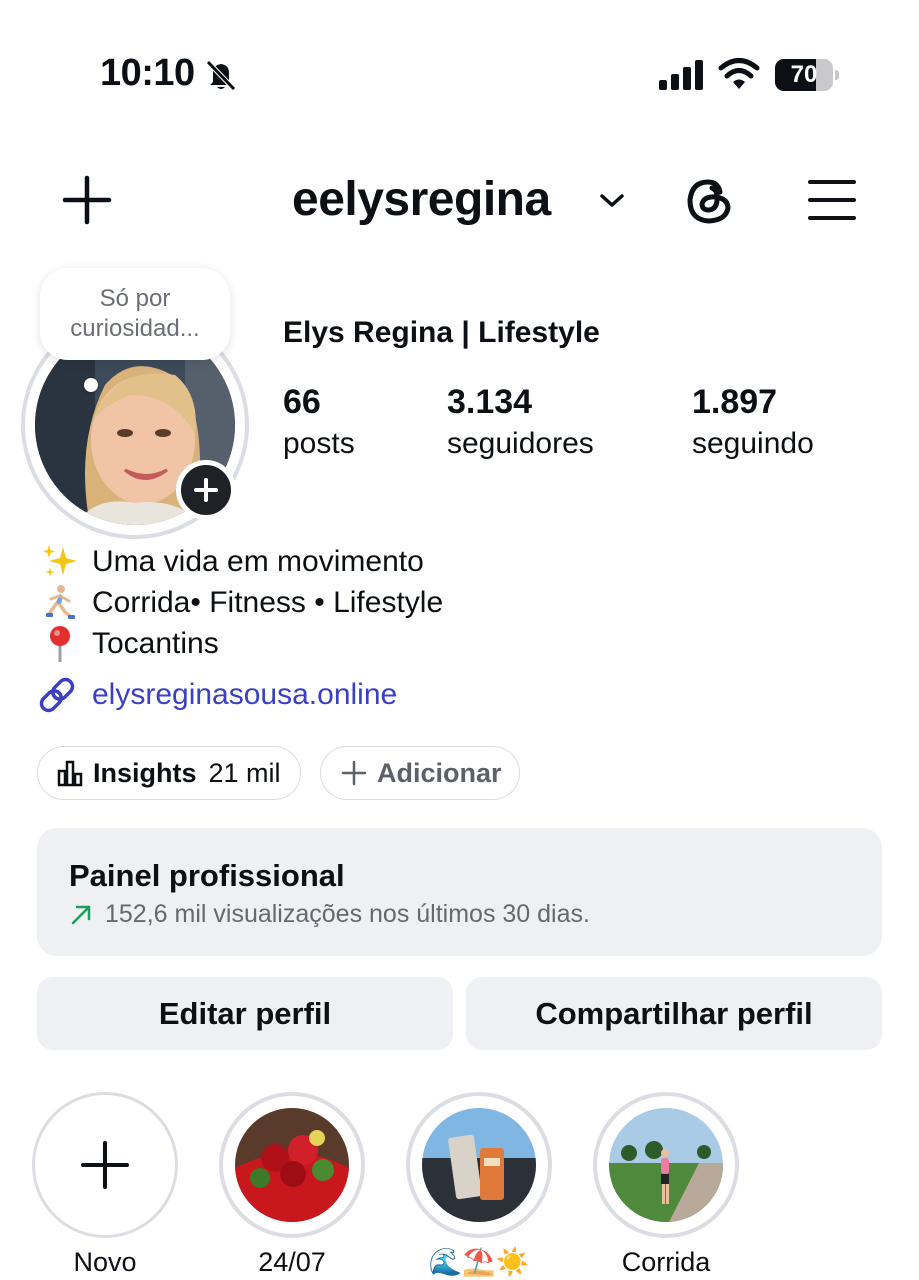 The height and width of the screenshot is (1280, 919). What do you see at coordinates (674, 1013) in the screenshot?
I see `share-profile-button: Compartilhar perfil` at bounding box center [674, 1013].